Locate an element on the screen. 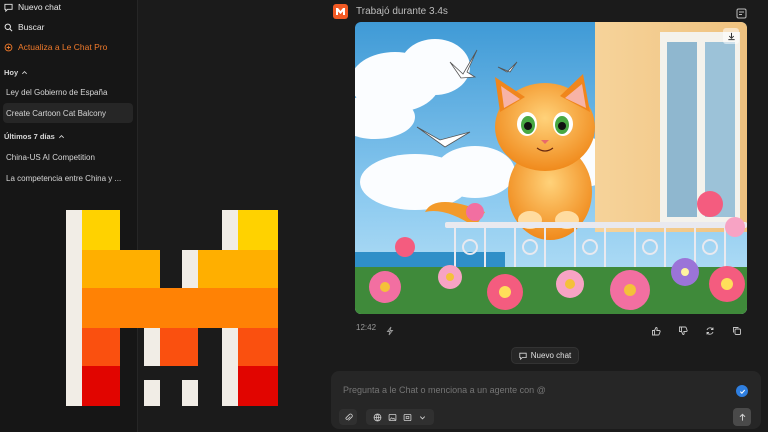  search-label: Buscar is located at coordinates (31, 27).